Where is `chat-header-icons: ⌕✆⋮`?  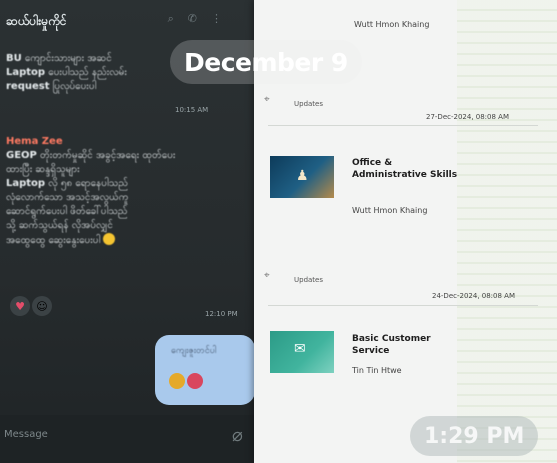
chat-header-icons: ⌕✆⋮ is located at coordinates (202, 19).